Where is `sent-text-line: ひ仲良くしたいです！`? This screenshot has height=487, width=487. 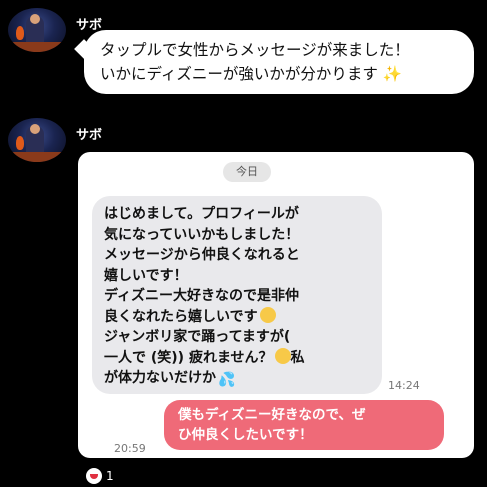 sent-text-line: ひ仲良くしたいです！ is located at coordinates (245, 435).